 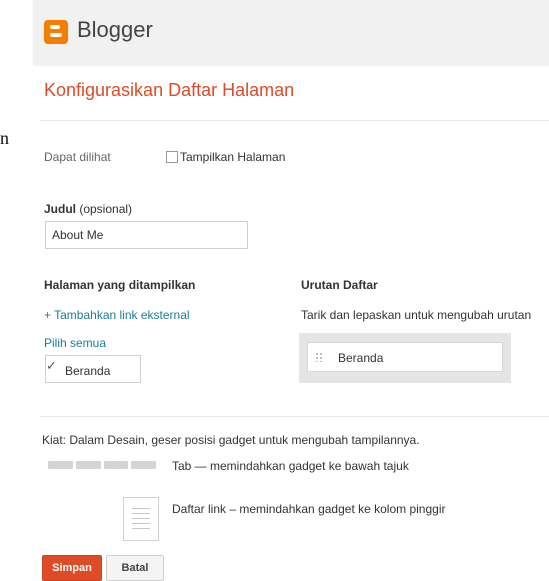 I want to click on checkmark-icon: ✓, so click(x=51, y=366).